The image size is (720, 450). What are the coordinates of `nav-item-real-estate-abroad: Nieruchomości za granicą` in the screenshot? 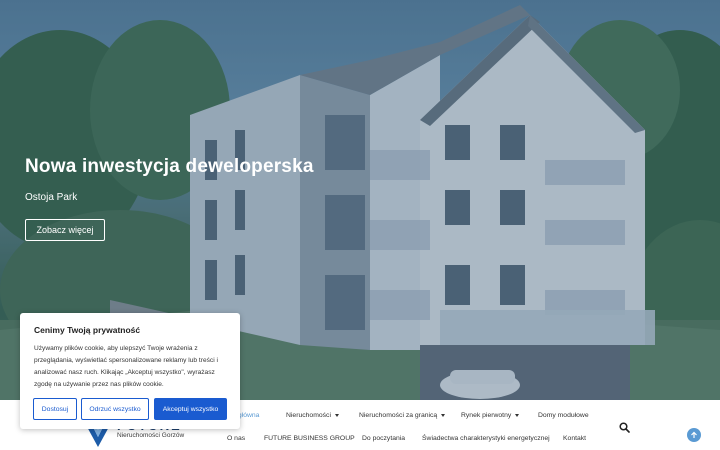 It's located at (402, 415).